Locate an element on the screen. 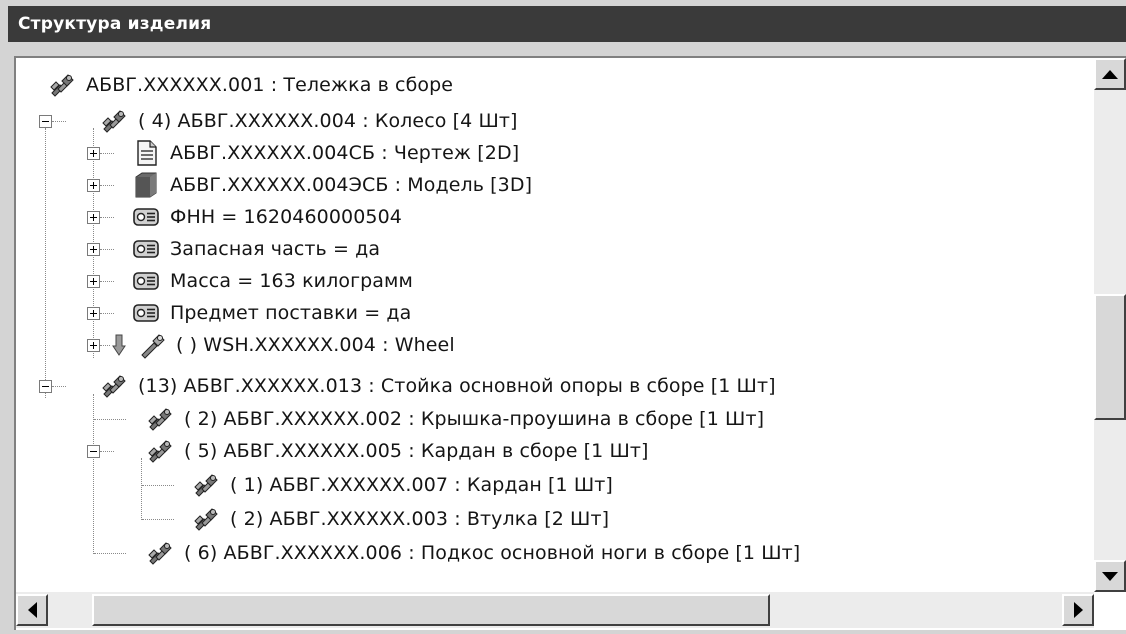 The height and width of the screenshot is (634, 1126). scroll-right-button is located at coordinates (1078, 610).